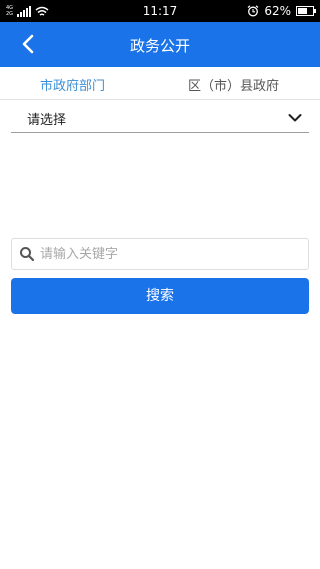 The image size is (320, 569). Describe the element at coordinates (253, 11) in the screenshot. I see `alarm-icon` at that location.